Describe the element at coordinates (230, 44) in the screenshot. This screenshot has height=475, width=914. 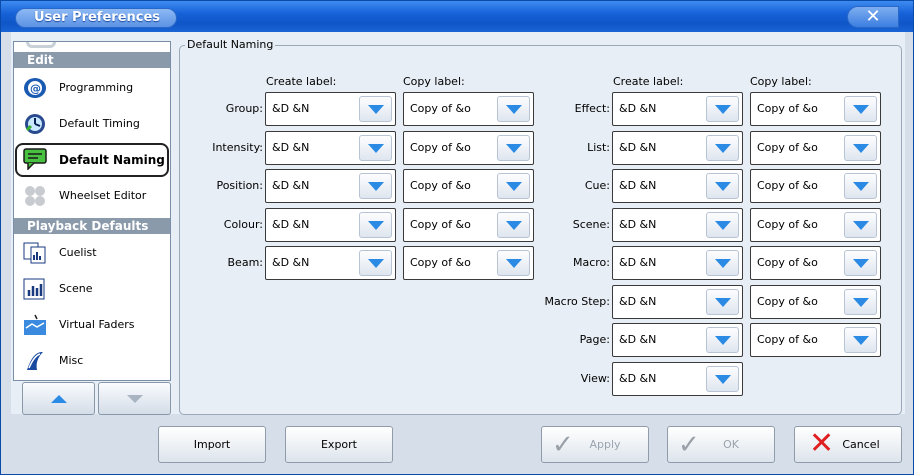
I see `group-title: Default Naming` at that location.